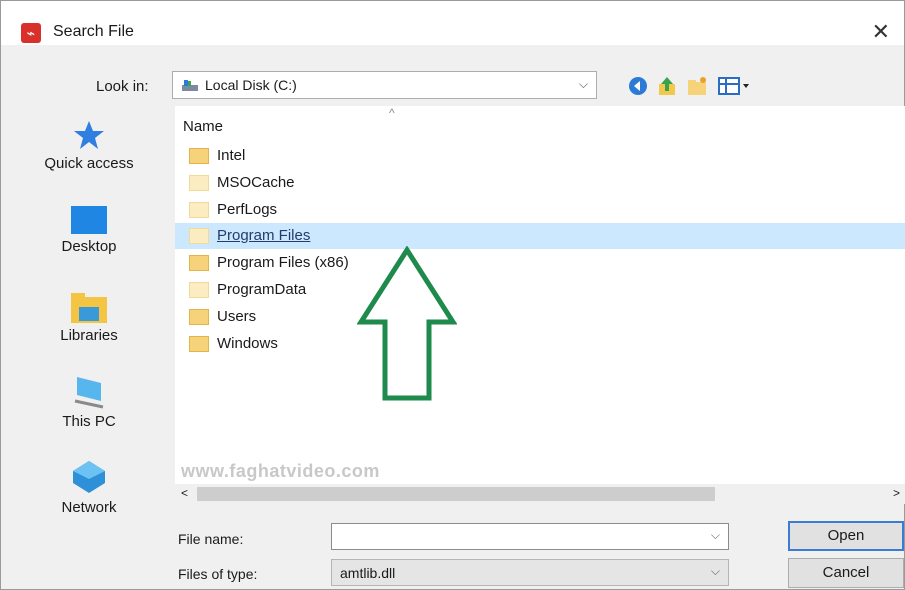 This screenshot has width=905, height=590. Describe the element at coordinates (540, 344) in the screenshot. I see `list-item: Windows` at that location.